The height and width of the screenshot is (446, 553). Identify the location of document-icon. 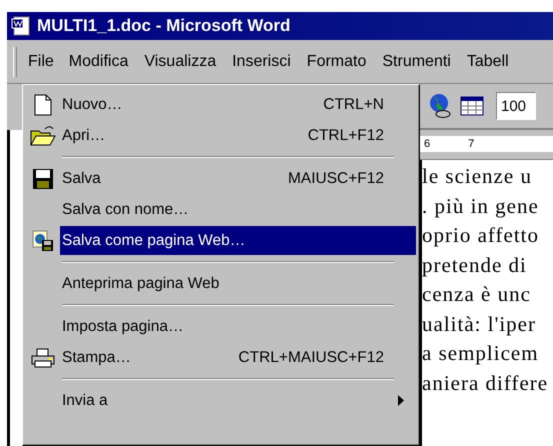
(21, 26).